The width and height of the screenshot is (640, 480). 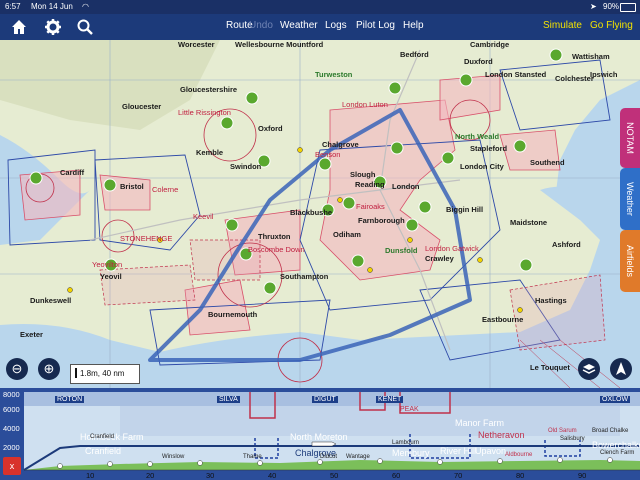 I want to click on altitude-label: 6000, so click(x=11, y=409).